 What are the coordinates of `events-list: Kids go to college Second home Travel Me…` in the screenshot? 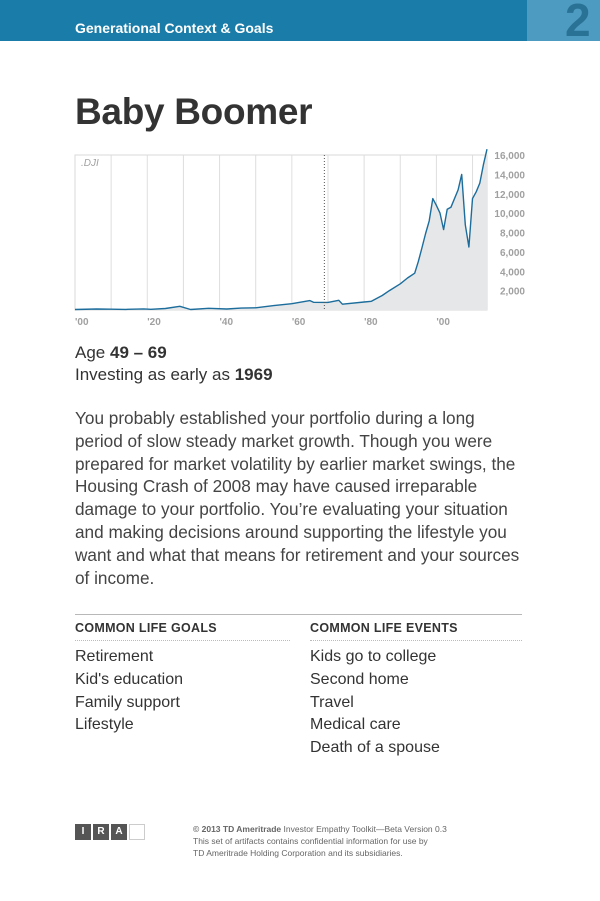 It's located at (375, 703).